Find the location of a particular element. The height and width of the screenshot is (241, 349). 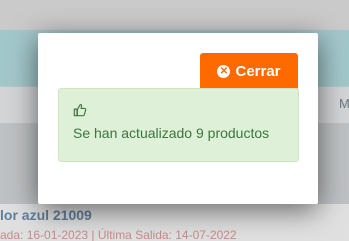

close-icon: ✕ is located at coordinates (224, 71).